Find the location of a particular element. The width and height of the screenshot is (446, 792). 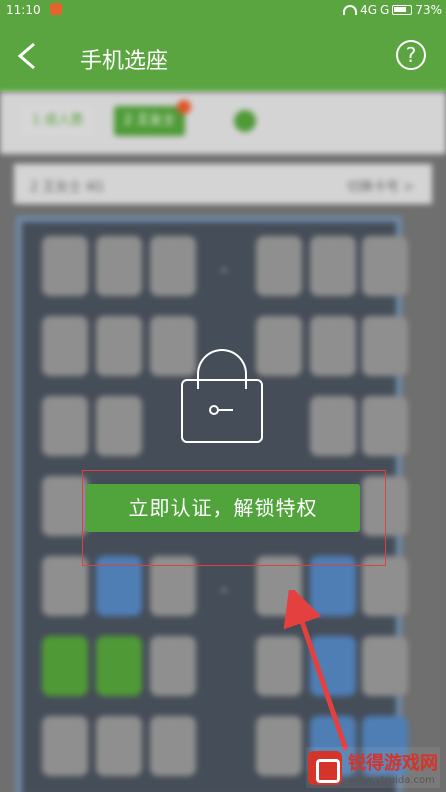

status-indicators: 4G G 73% is located at coordinates (392, 10).